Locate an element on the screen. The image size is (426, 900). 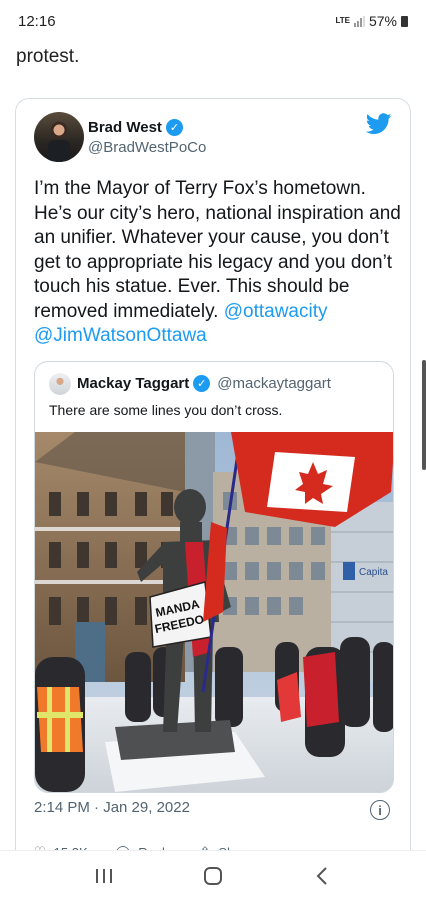
lte-icon: LTE is located at coordinates (342, 20).